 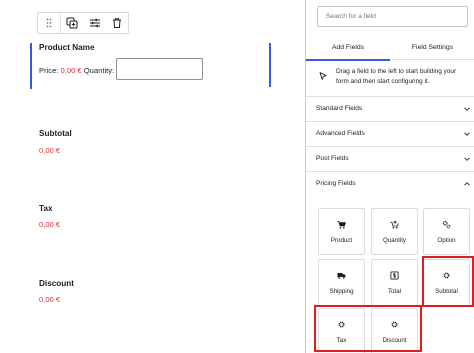 I want to click on selected-block-indicator, so click(x=31, y=66).